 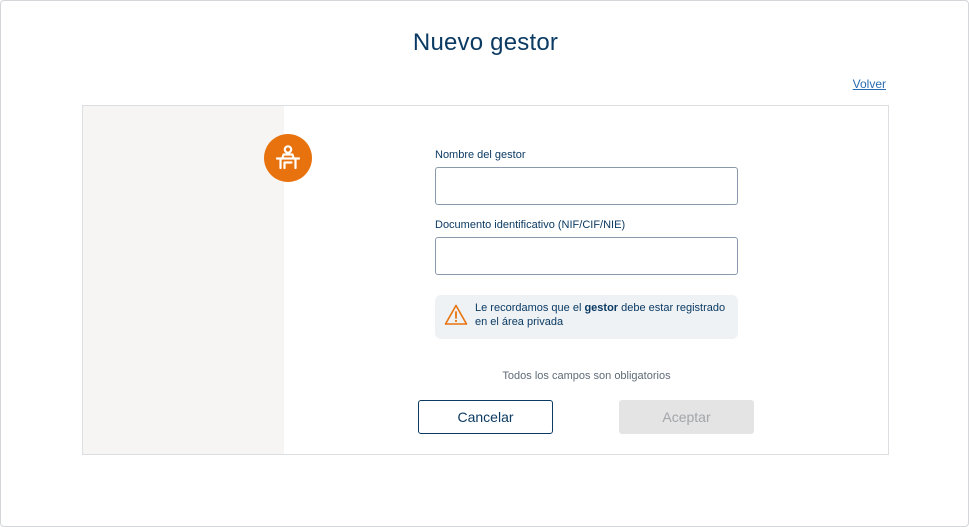 What do you see at coordinates (601, 308) in the screenshot?
I see `notice-text-bold: gestor` at bounding box center [601, 308].